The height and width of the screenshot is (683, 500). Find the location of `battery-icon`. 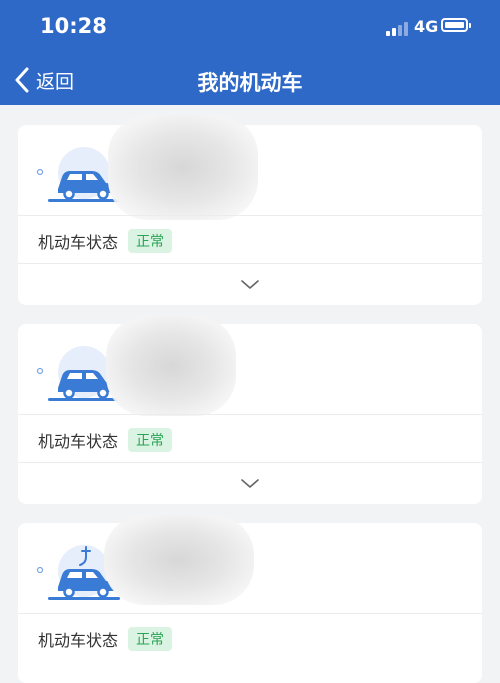

battery-icon is located at coordinates (456, 25).